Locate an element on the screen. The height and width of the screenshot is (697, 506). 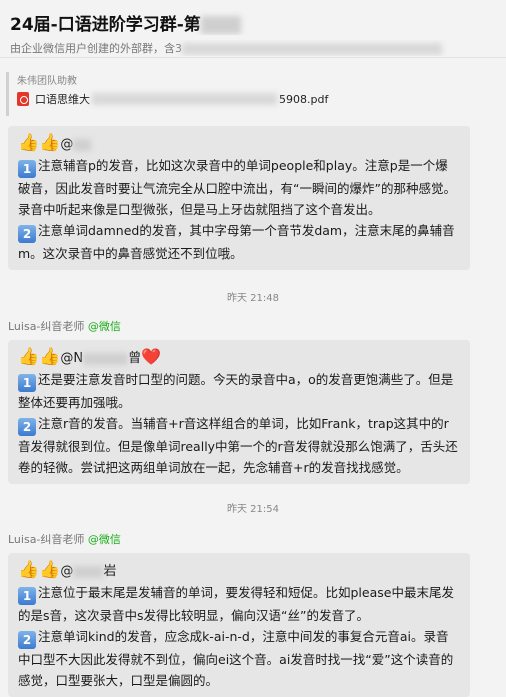
quoted-file-card: 朱伟团队助教 口语思维大 5908.pdf is located at coordinates (253, 94).